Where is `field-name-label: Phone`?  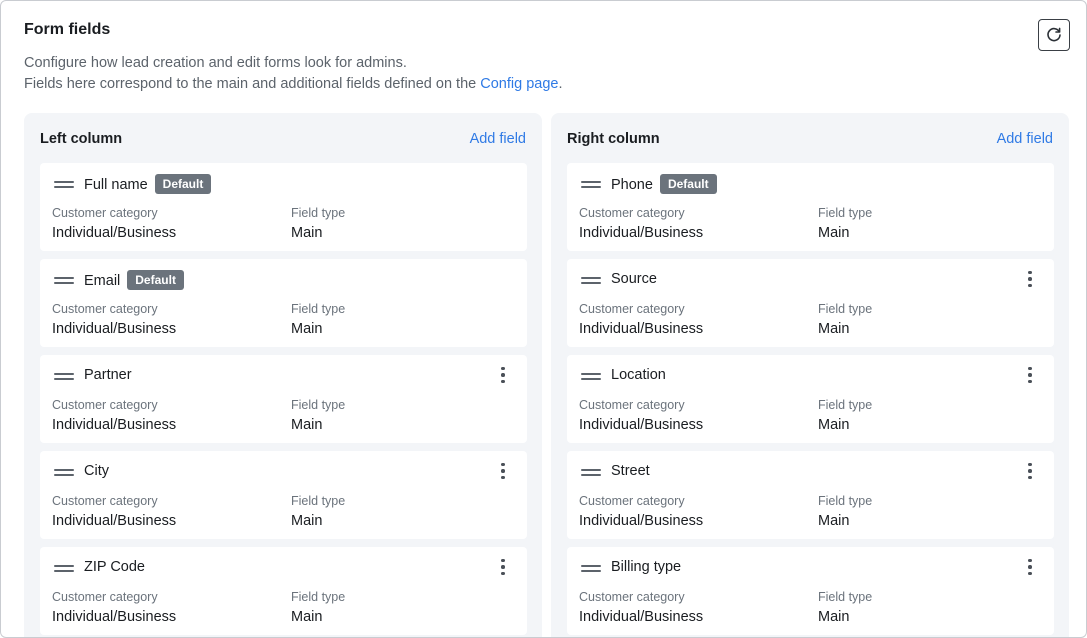 field-name-label: Phone is located at coordinates (632, 185).